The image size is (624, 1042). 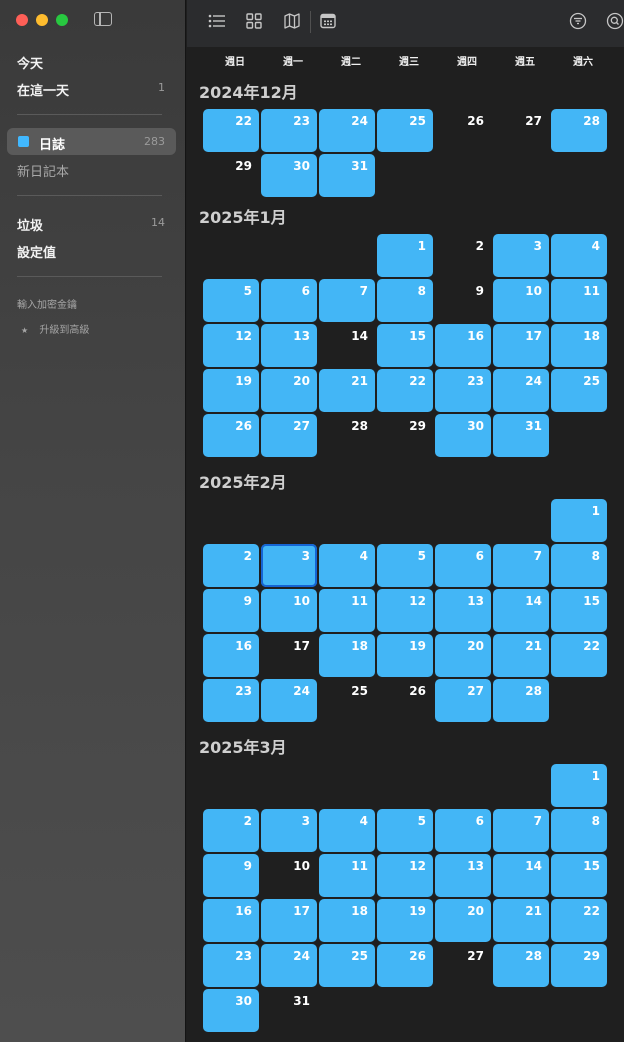 What do you see at coordinates (47, 303) in the screenshot?
I see `enter-encryption-key-link: 輸入加密金鑰` at bounding box center [47, 303].